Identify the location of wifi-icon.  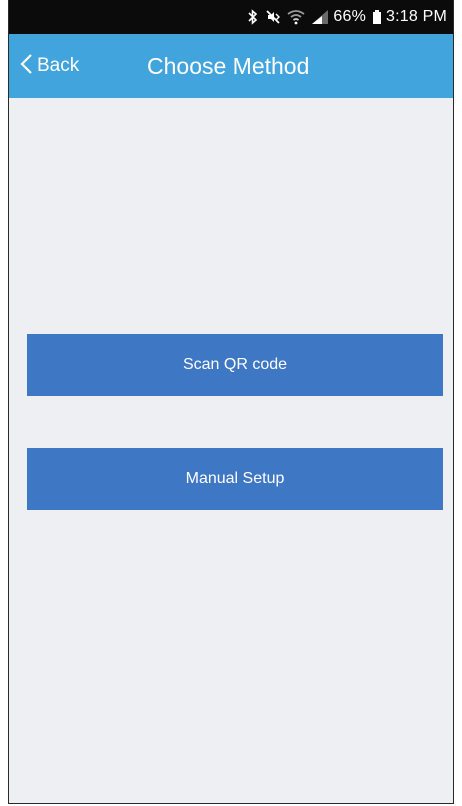
(296, 17).